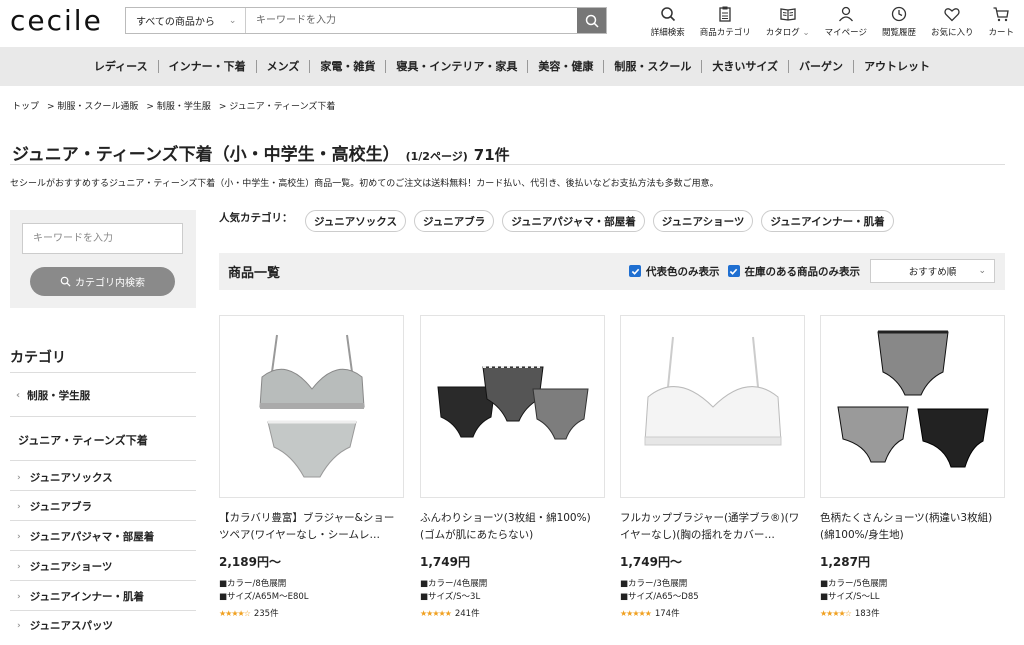  I want to click on chip-inner: ジュニアインナー・肌着, so click(827, 221).